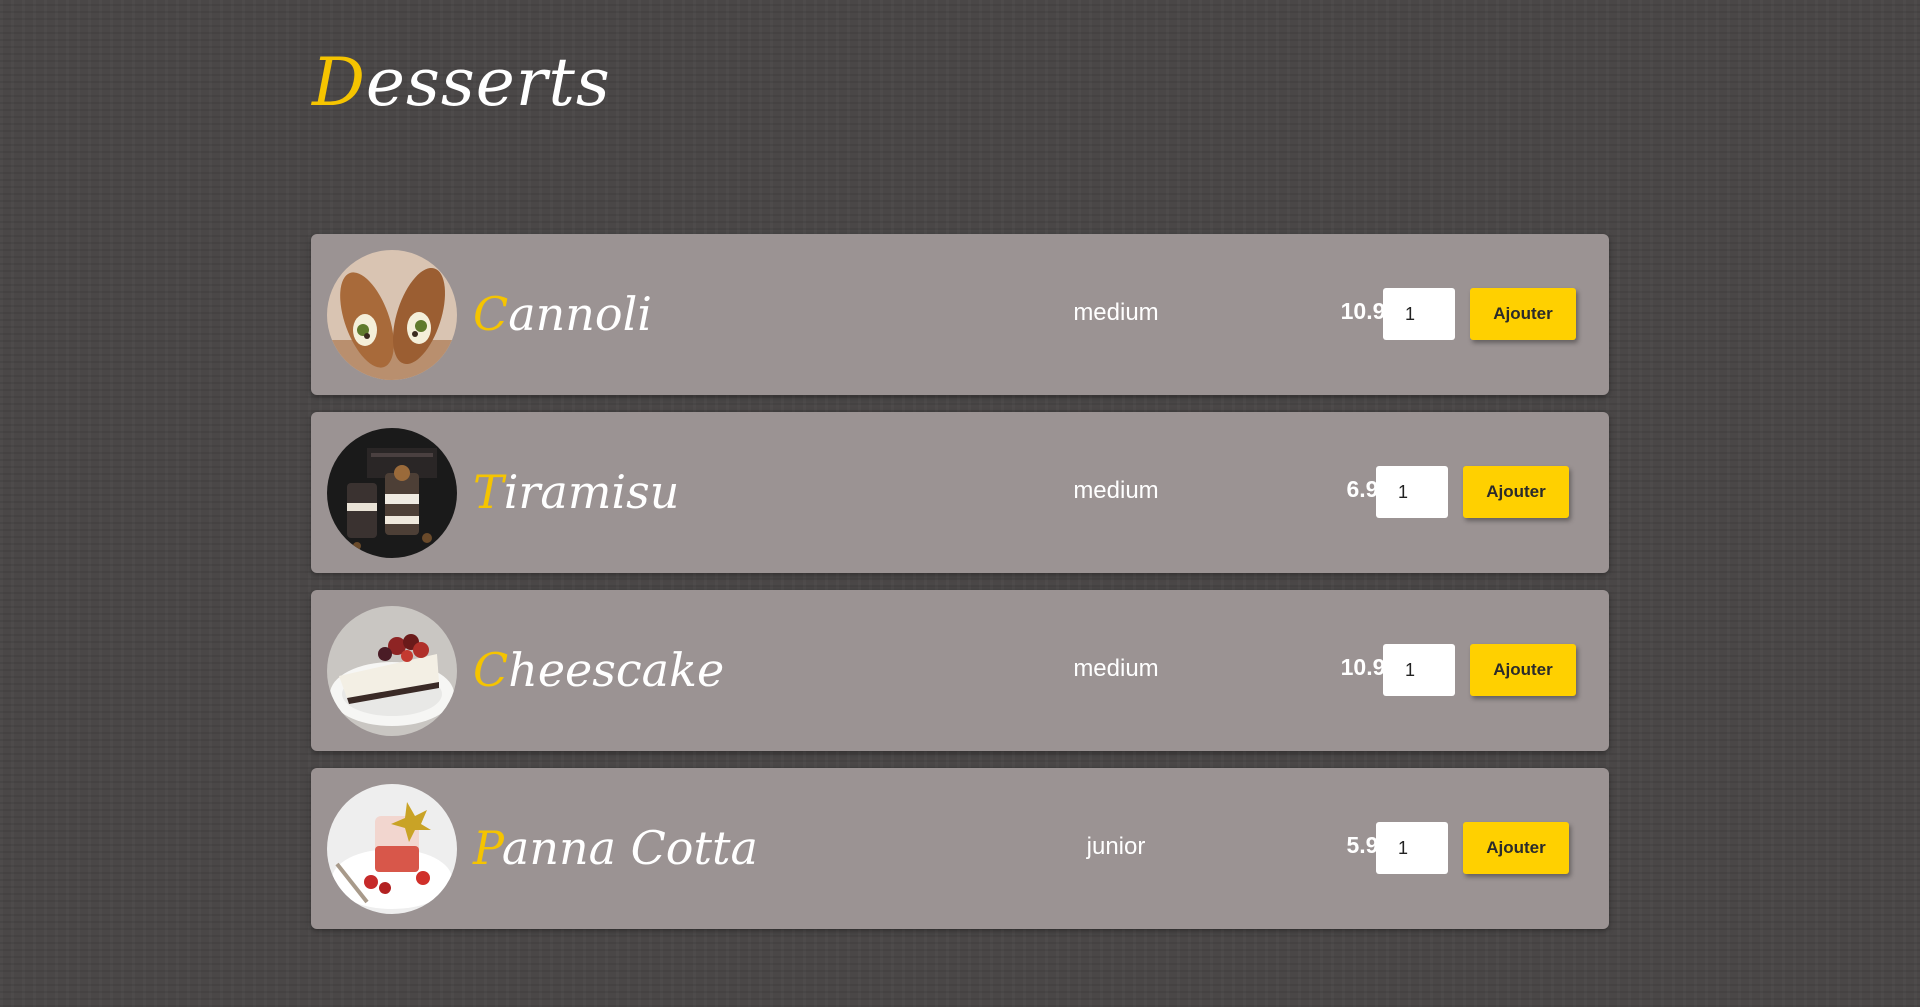 The width and height of the screenshot is (1920, 1007). What do you see at coordinates (960, 670) in the screenshot?
I see `product-card: Cheescake medium 10.99€ Ajouter` at bounding box center [960, 670].